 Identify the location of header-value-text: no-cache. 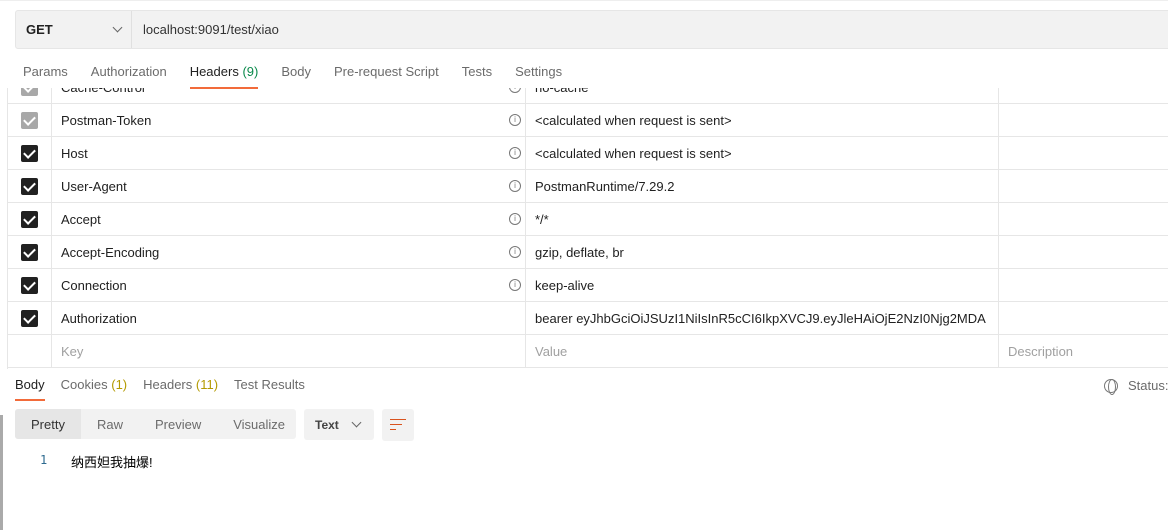
(561, 91).